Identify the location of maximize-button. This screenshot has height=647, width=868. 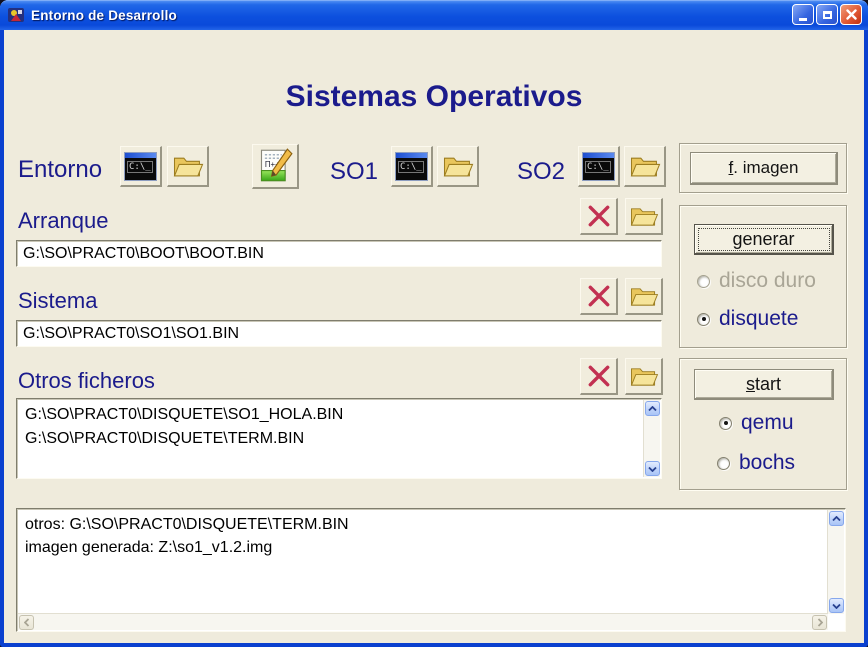
(827, 14).